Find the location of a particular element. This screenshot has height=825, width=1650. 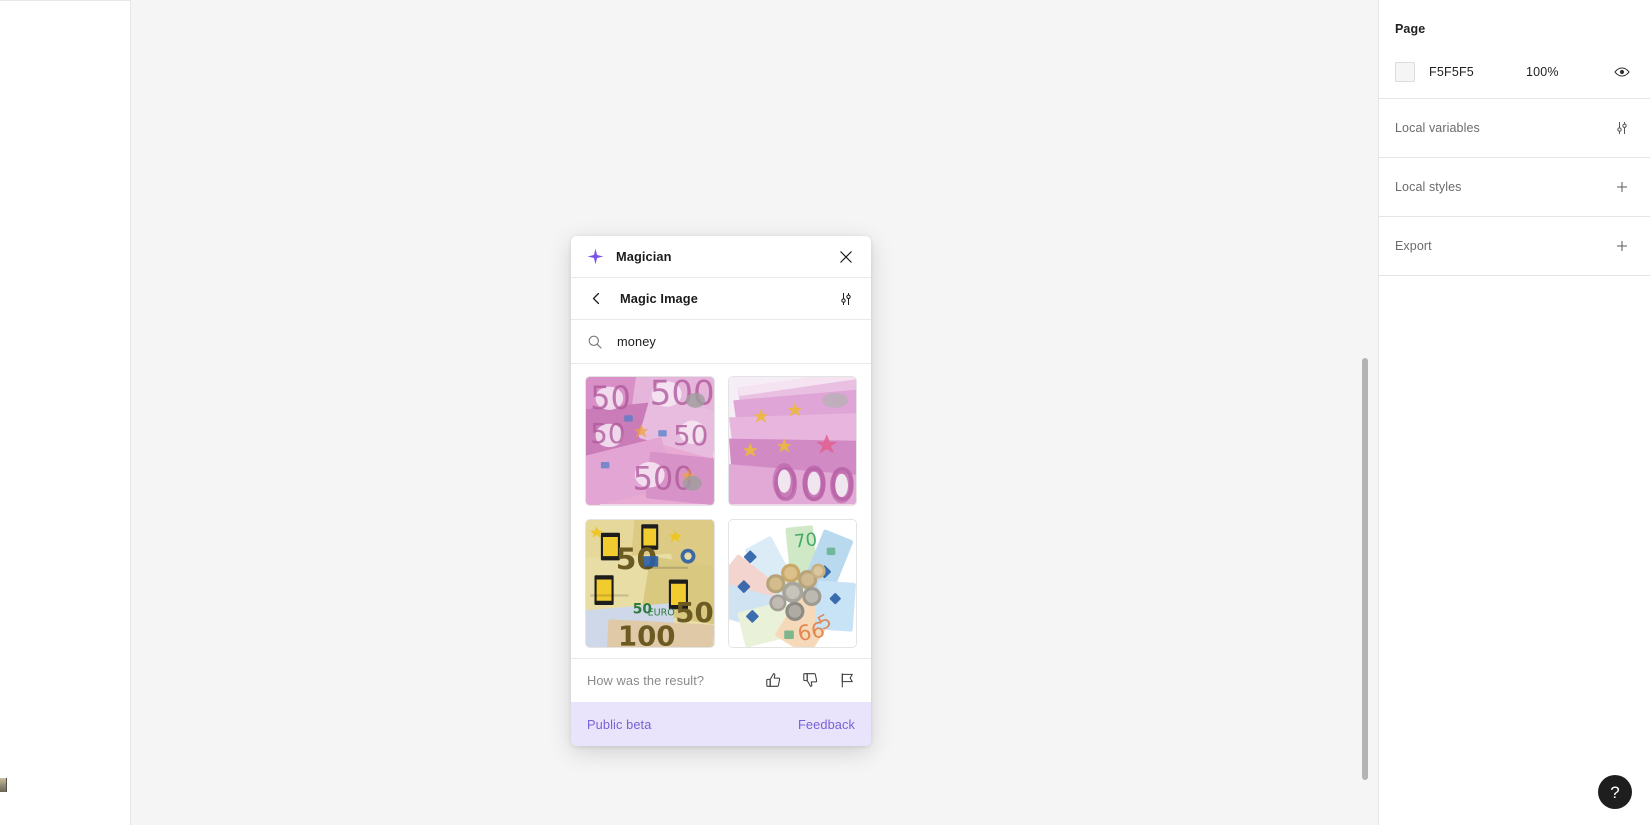

image-result-2: 000 is located at coordinates (792, 441).